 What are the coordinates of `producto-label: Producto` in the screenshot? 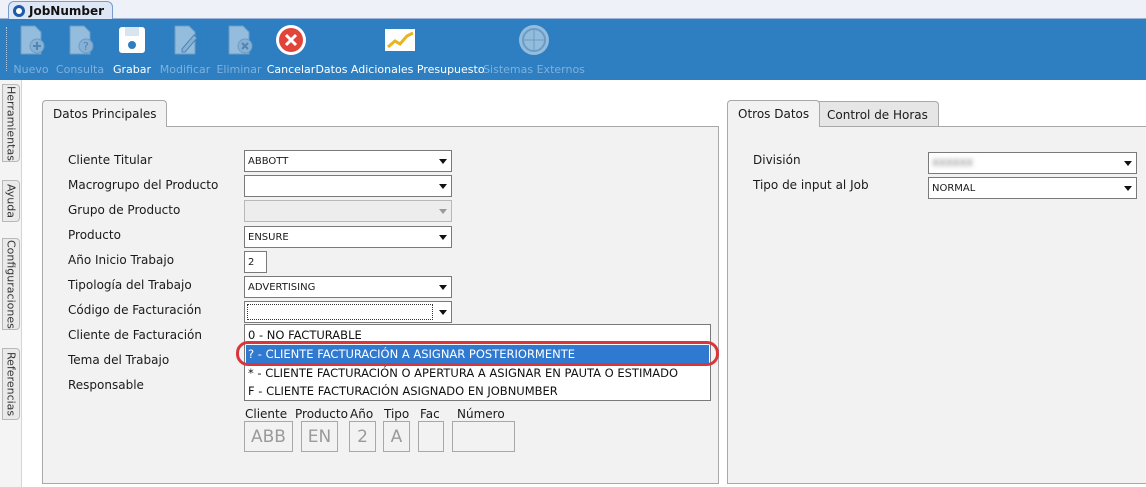 It's located at (94, 235).